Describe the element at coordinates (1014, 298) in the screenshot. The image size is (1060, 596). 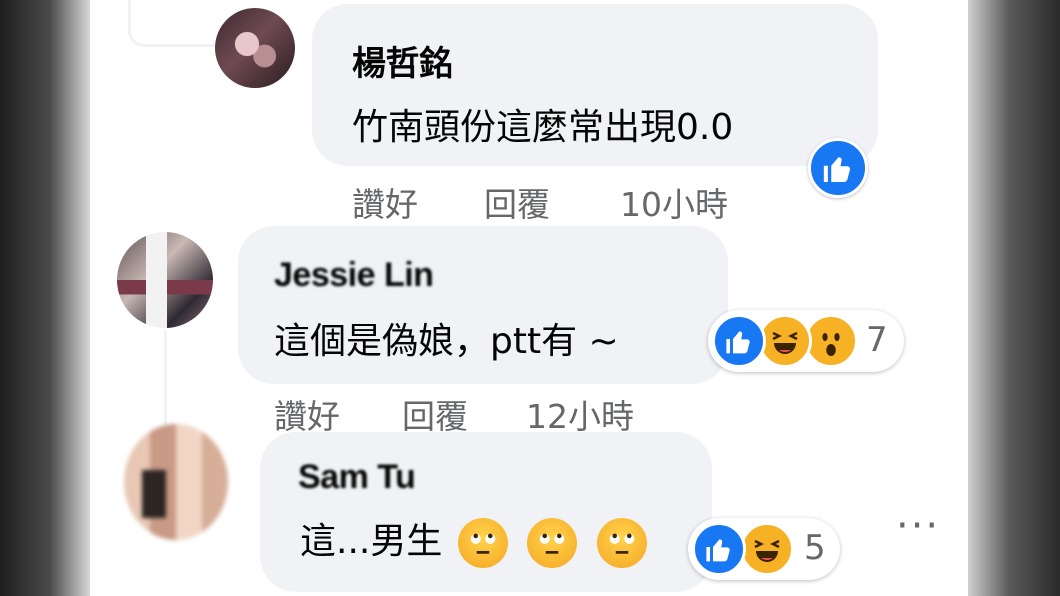
I see `right-backdrop` at that location.